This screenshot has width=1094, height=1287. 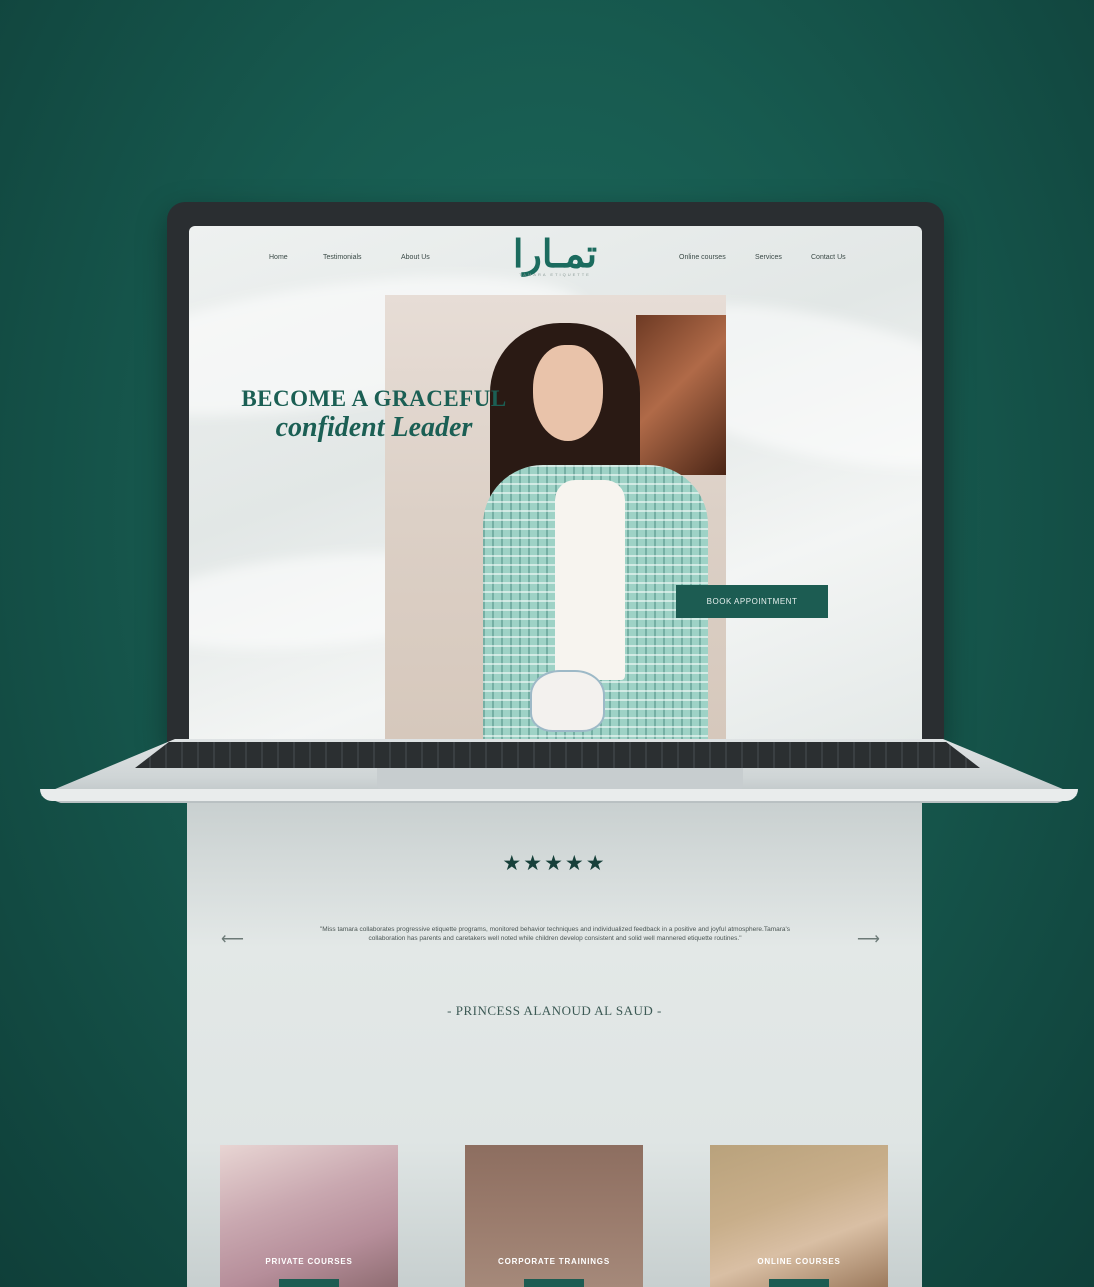 What do you see at coordinates (568, 393) in the screenshot?
I see `portrait-face` at bounding box center [568, 393].